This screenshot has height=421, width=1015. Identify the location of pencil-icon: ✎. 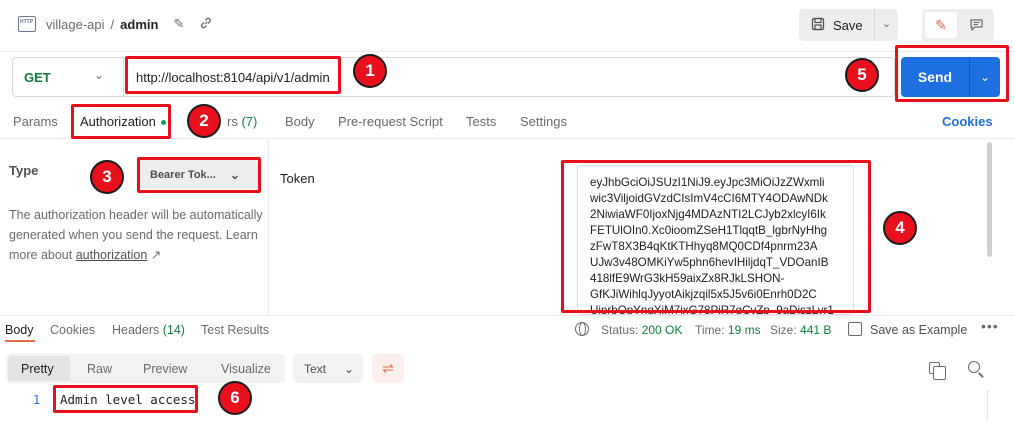
(179, 24).